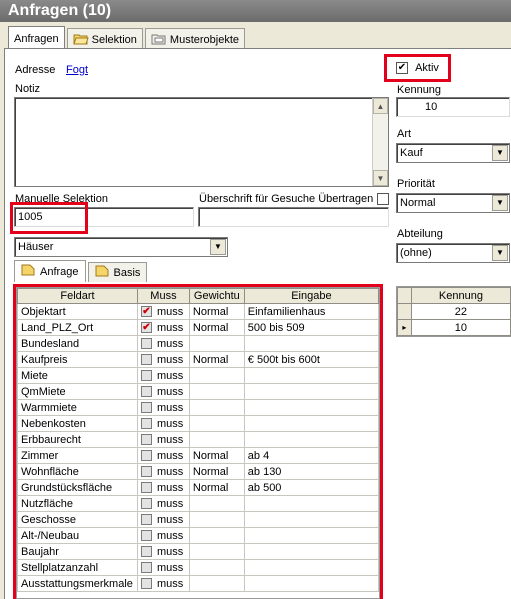 Image resolution: width=511 pixels, height=599 pixels. I want to click on art-value: Kauf, so click(411, 153).